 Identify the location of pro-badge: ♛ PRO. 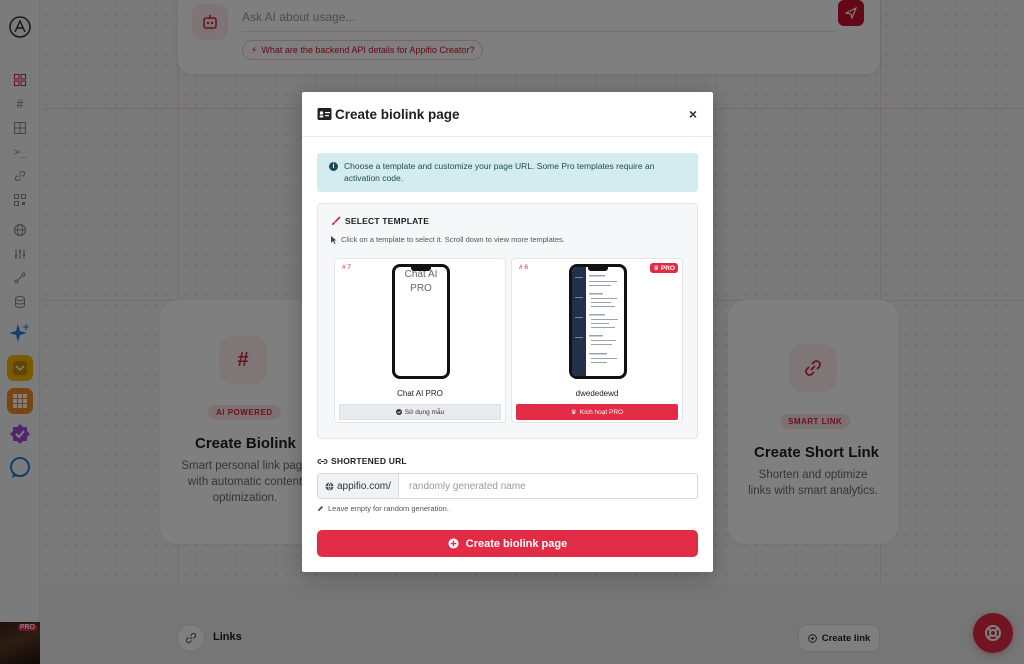
(664, 268).